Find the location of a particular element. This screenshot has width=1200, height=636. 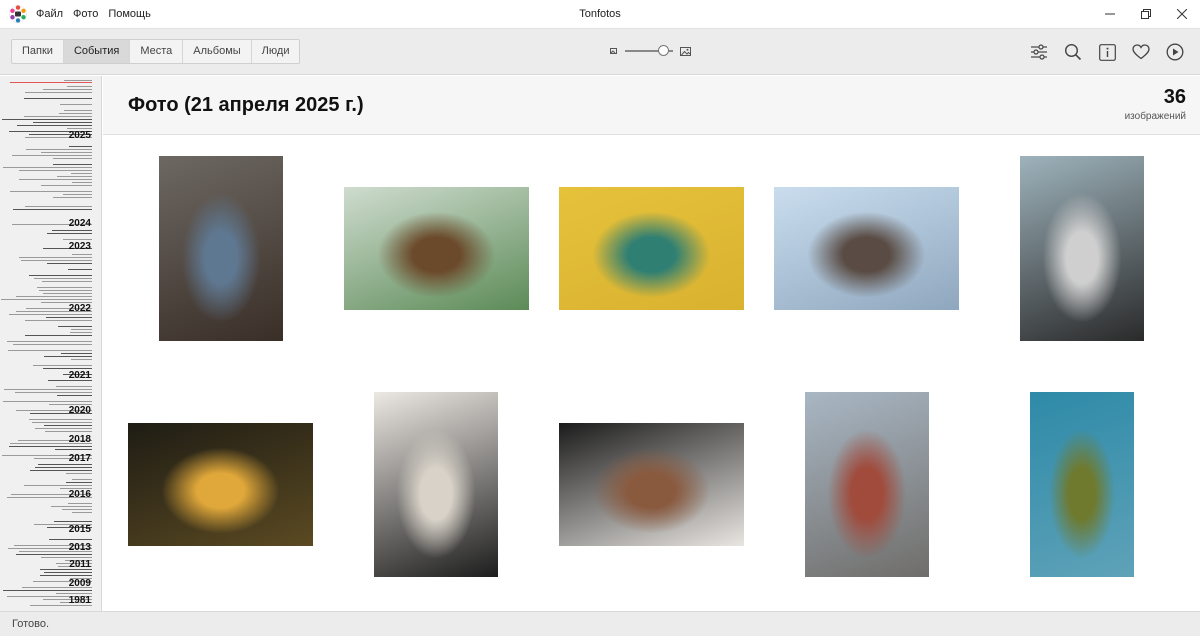

slider-thumb is located at coordinates (664, 50).